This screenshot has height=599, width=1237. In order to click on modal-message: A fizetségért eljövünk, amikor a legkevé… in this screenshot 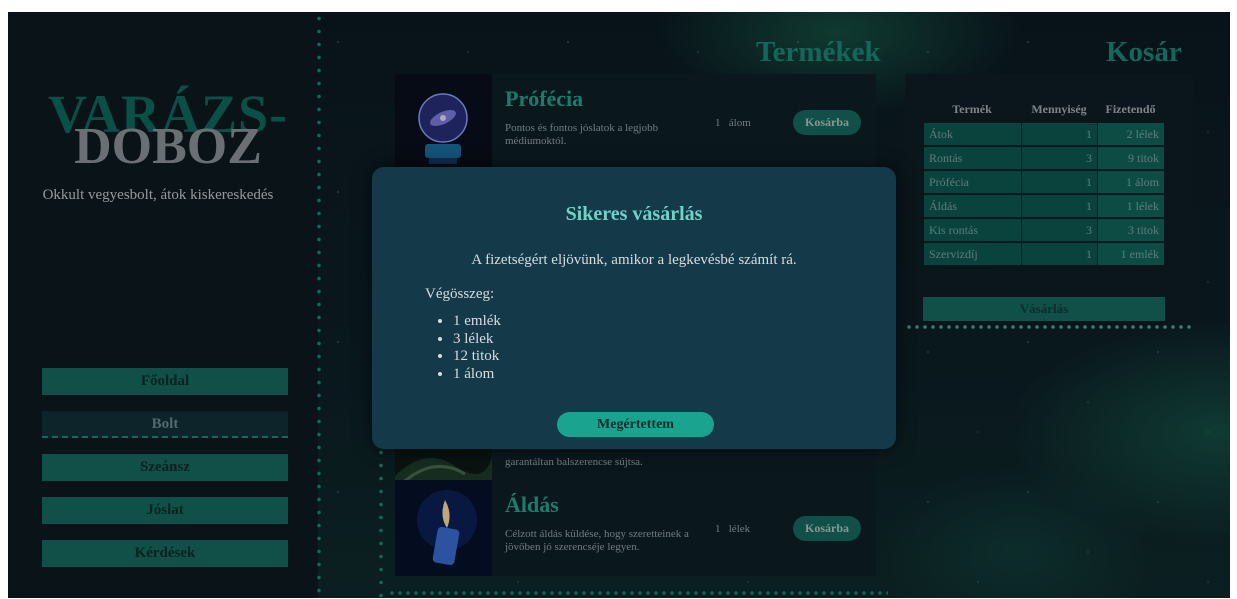, I will do `click(634, 260)`.